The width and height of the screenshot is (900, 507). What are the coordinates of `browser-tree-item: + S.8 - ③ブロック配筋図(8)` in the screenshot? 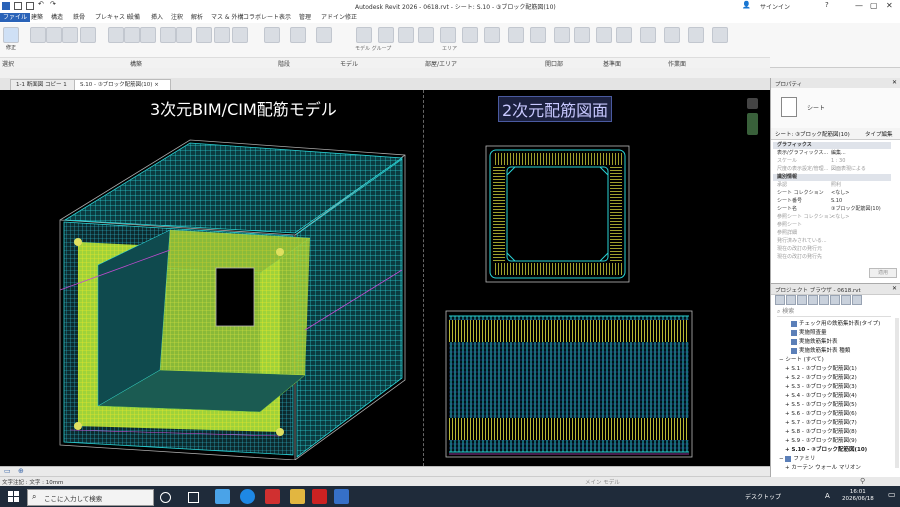 It's located at (821, 432).